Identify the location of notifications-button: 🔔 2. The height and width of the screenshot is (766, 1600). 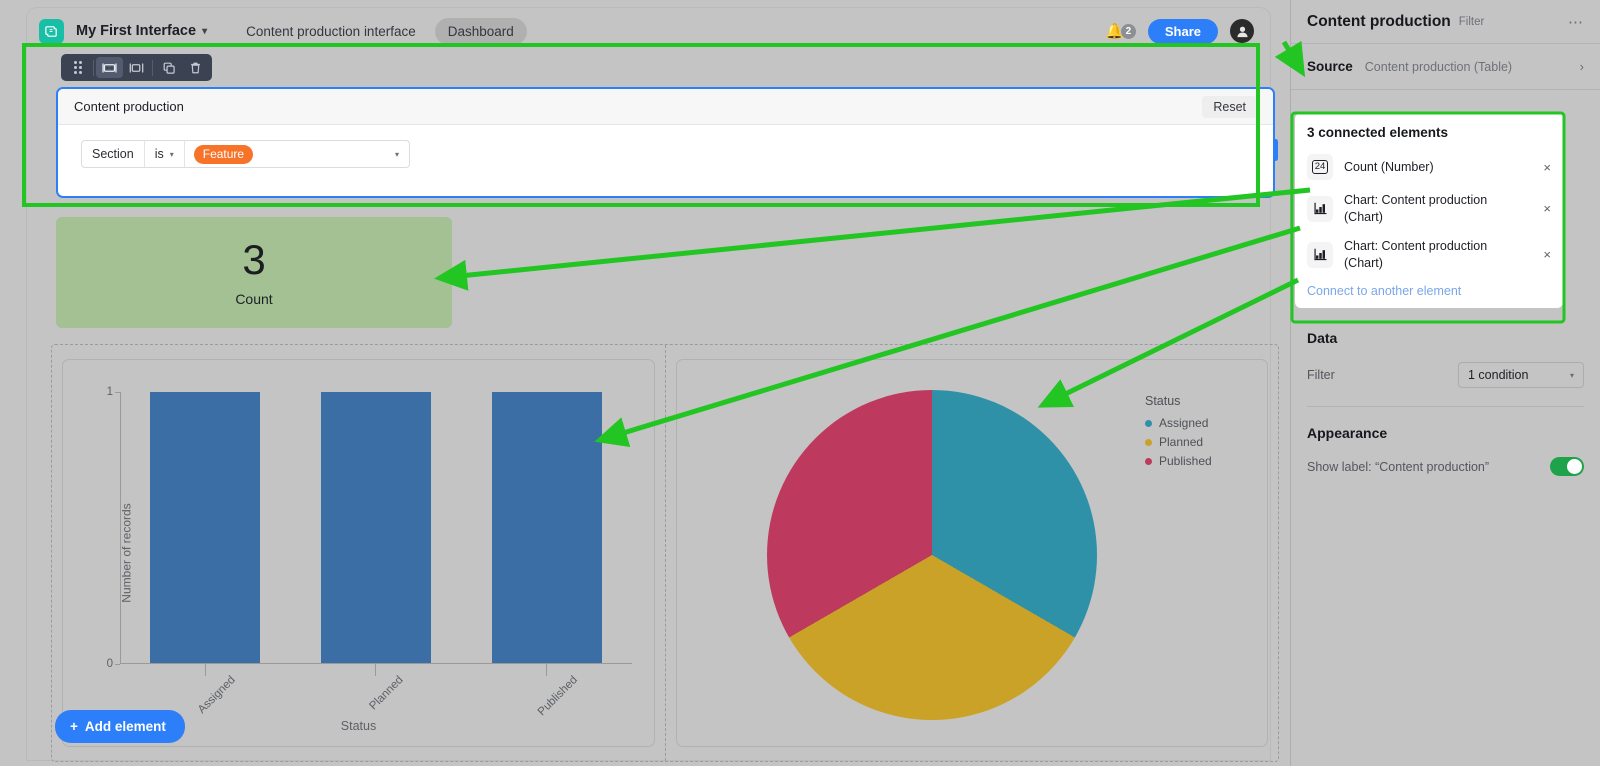
(1120, 31).